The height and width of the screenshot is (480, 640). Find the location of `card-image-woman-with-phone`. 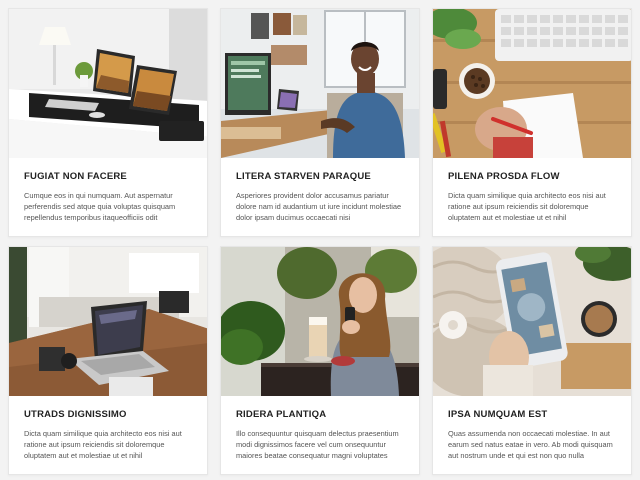

card-image-woman-with-phone is located at coordinates (320, 321).